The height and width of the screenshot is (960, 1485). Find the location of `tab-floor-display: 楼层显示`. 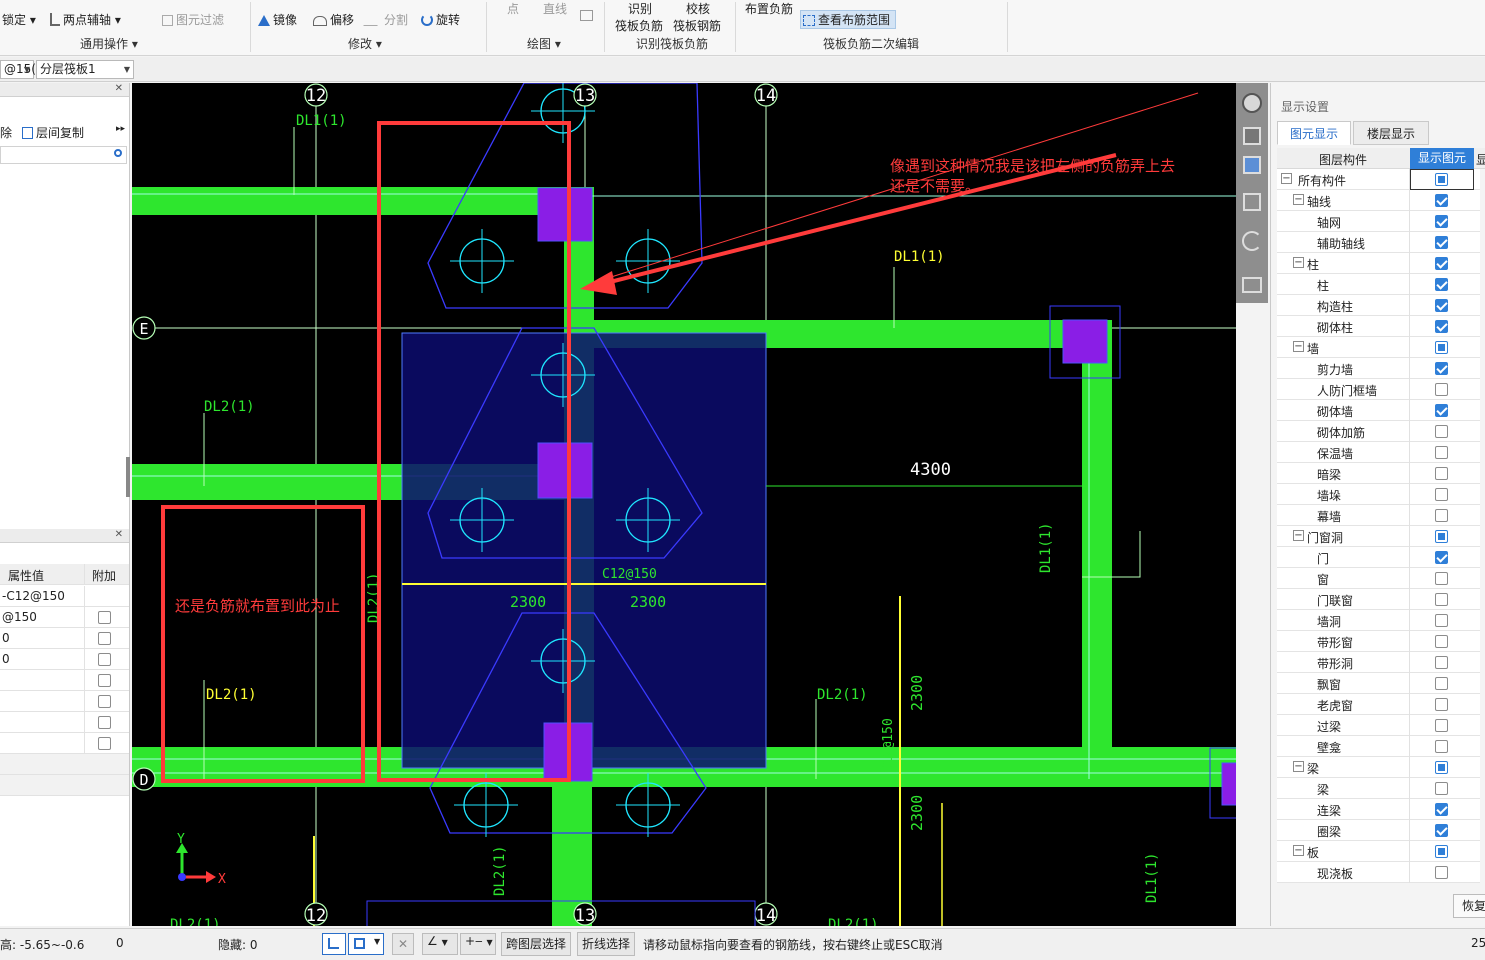

tab-floor-display: 楼层显示 is located at coordinates (1391, 133).